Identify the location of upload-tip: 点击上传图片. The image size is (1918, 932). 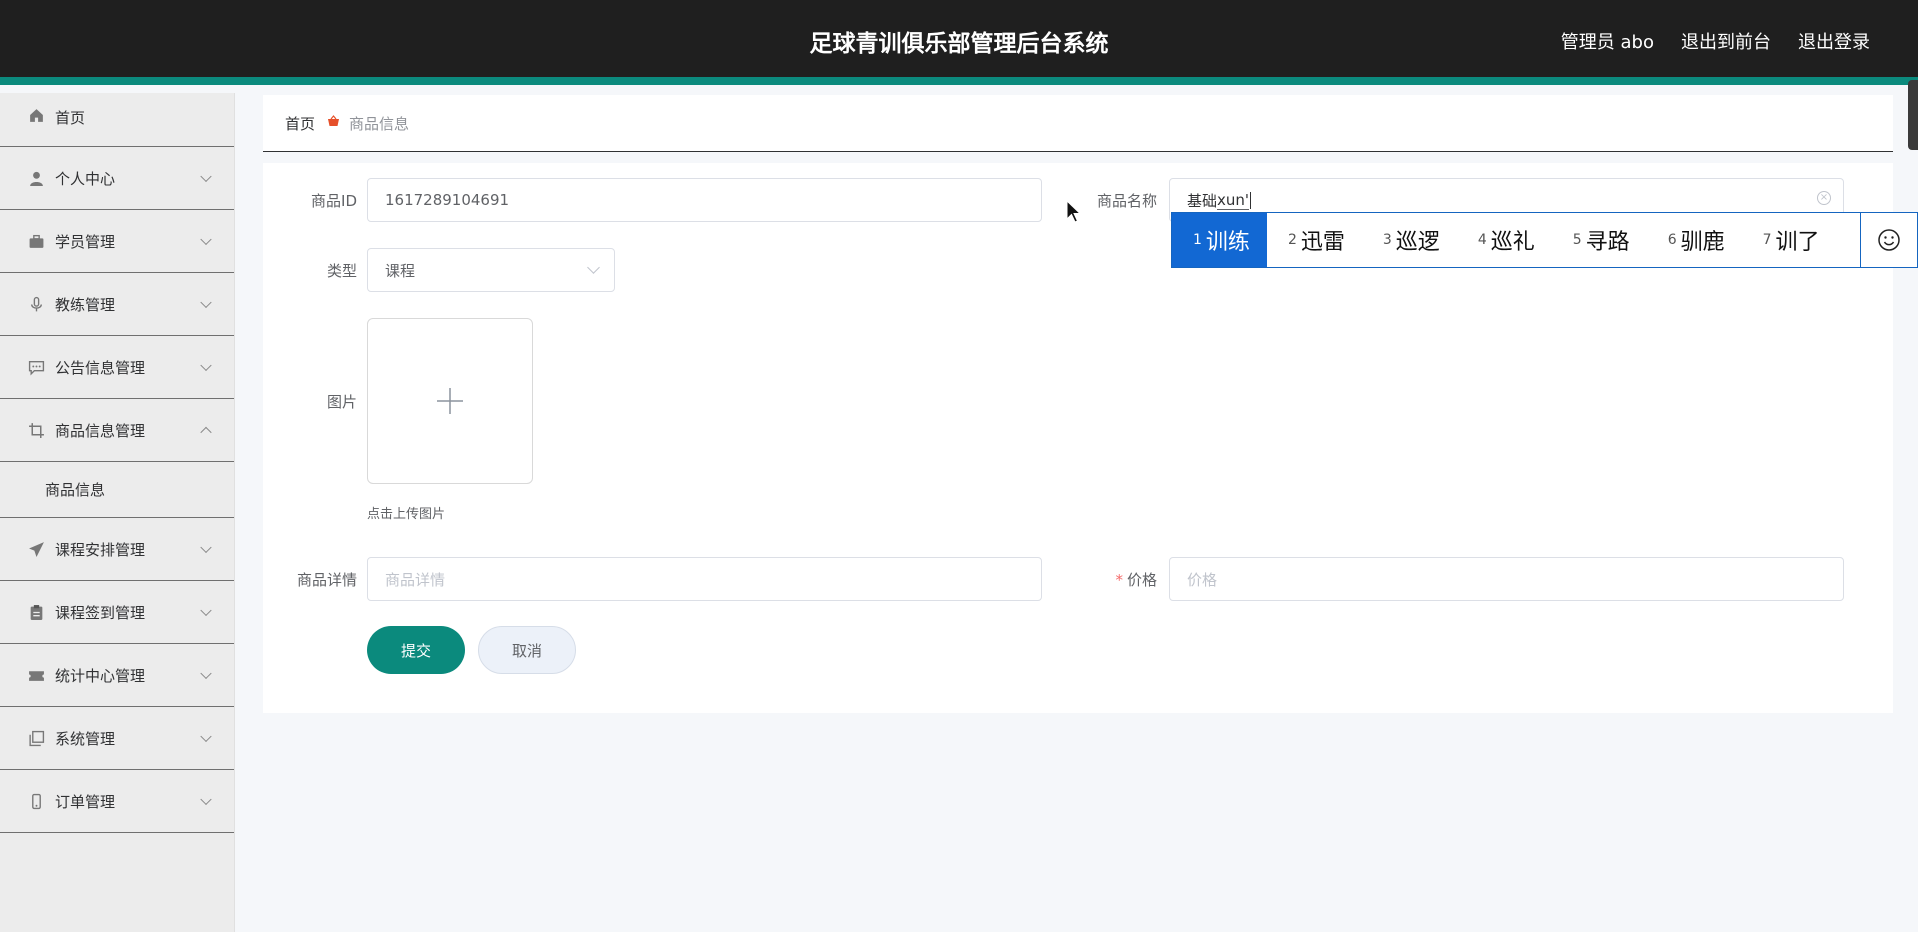
(406, 514).